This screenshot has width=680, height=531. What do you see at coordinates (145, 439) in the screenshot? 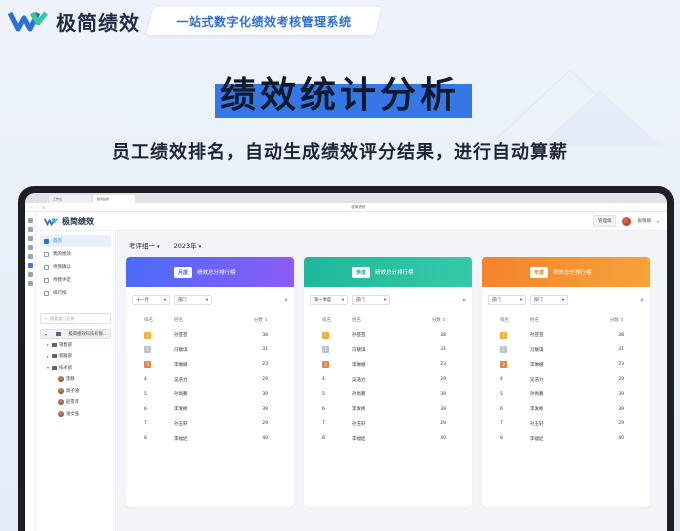
I see `rank-value: 8` at bounding box center [145, 439].